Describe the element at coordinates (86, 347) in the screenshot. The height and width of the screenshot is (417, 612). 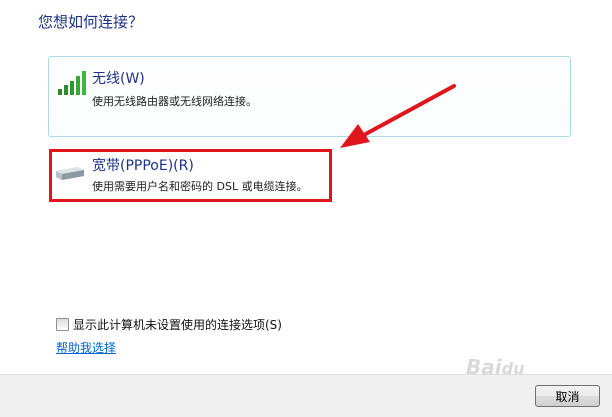
I see `help-me-choose-link: 帮助我选择` at that location.